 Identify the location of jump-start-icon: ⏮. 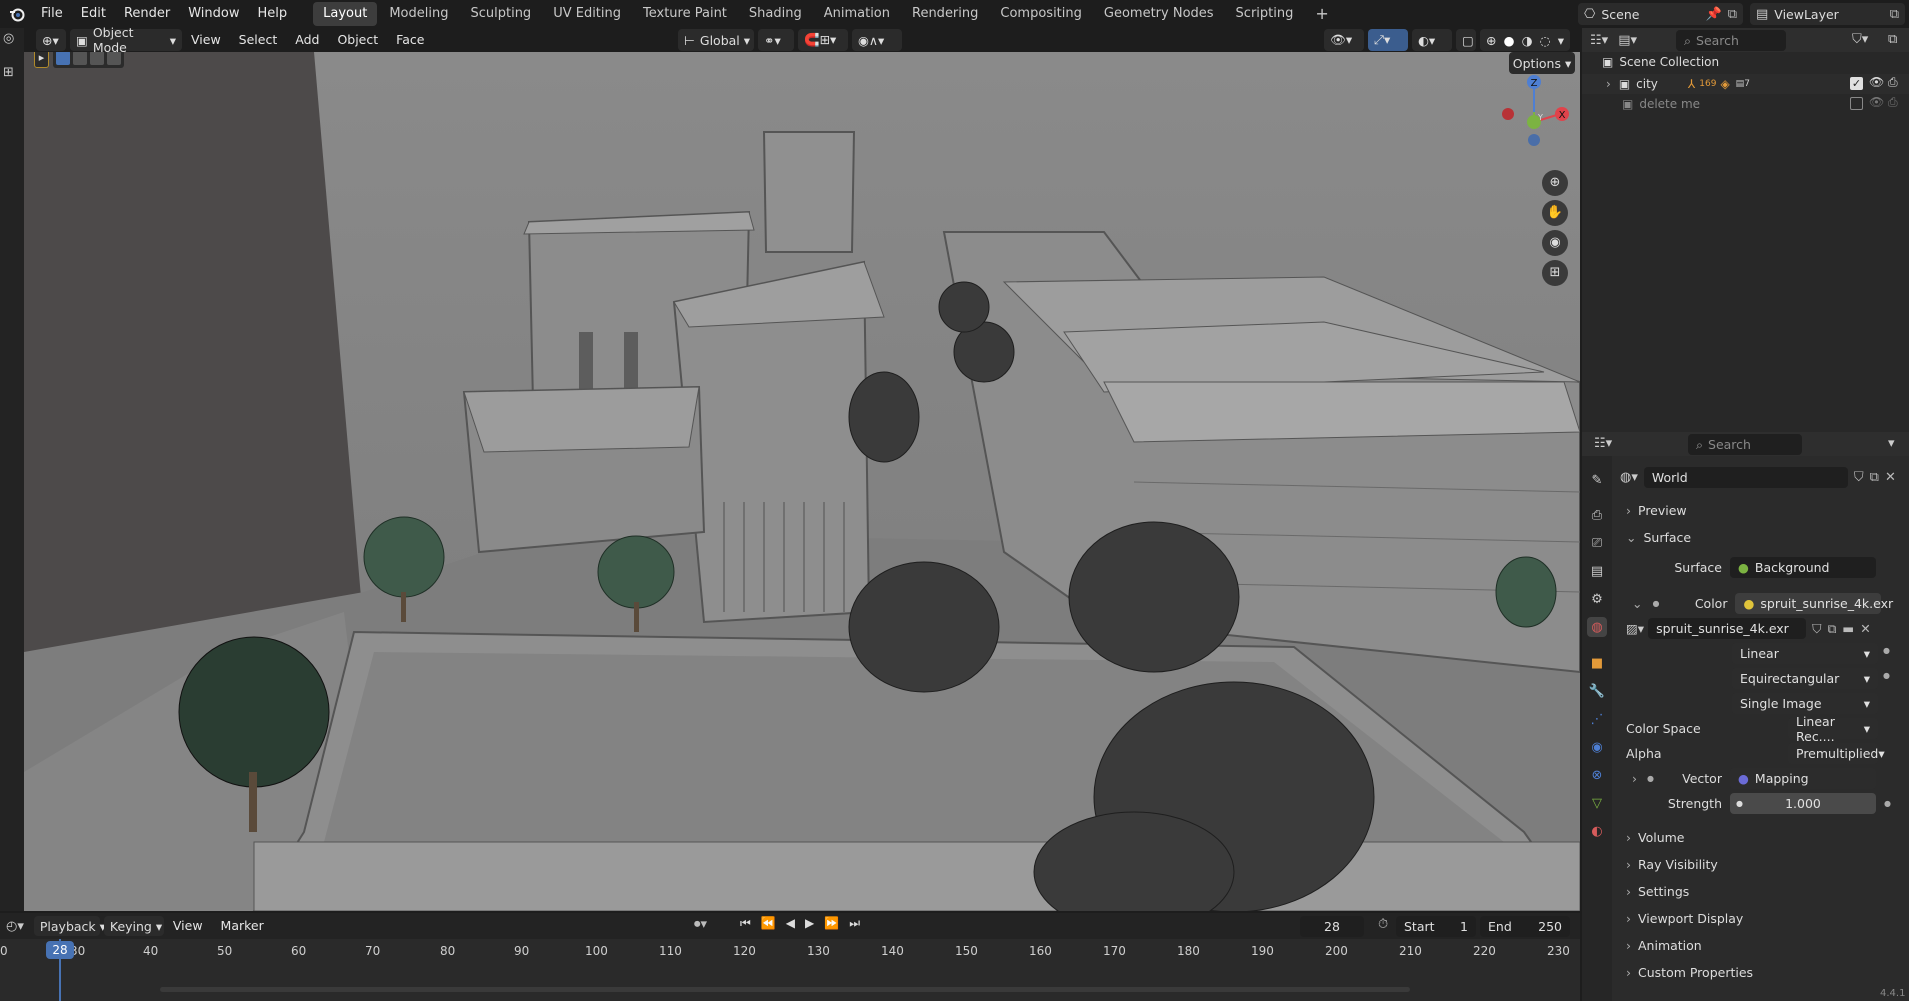
(745, 926).